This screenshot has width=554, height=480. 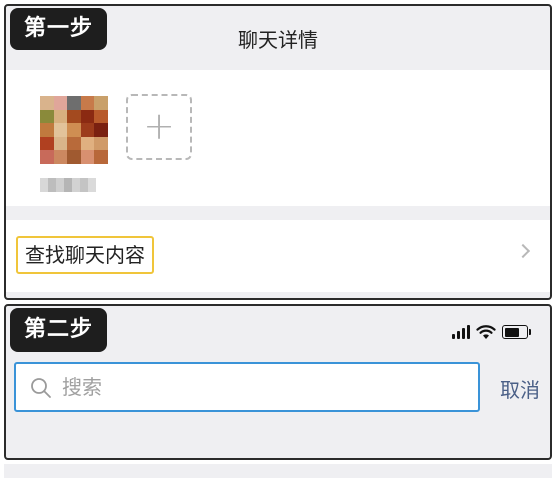 What do you see at coordinates (516, 332) in the screenshot?
I see `battery-icon` at bounding box center [516, 332].